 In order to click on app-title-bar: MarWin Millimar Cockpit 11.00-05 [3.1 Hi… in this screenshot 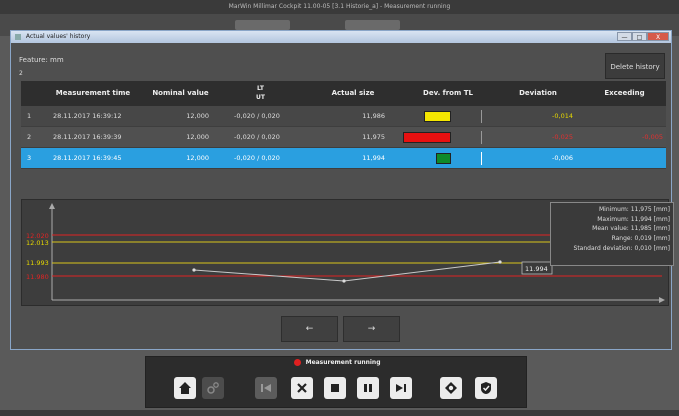, I will do `click(339, 7)`.